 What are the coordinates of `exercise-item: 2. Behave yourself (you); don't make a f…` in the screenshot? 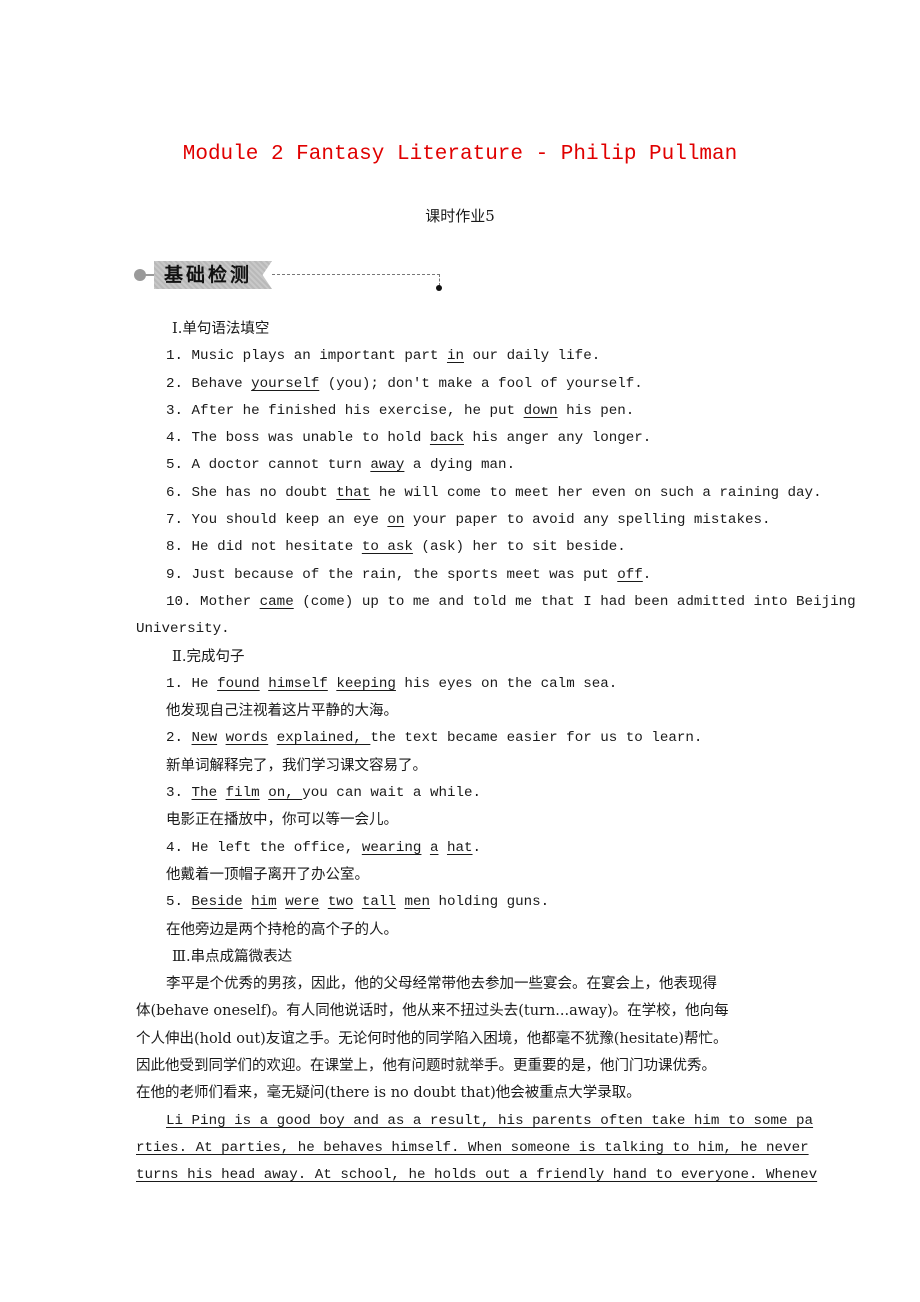 It's located at (482, 384).